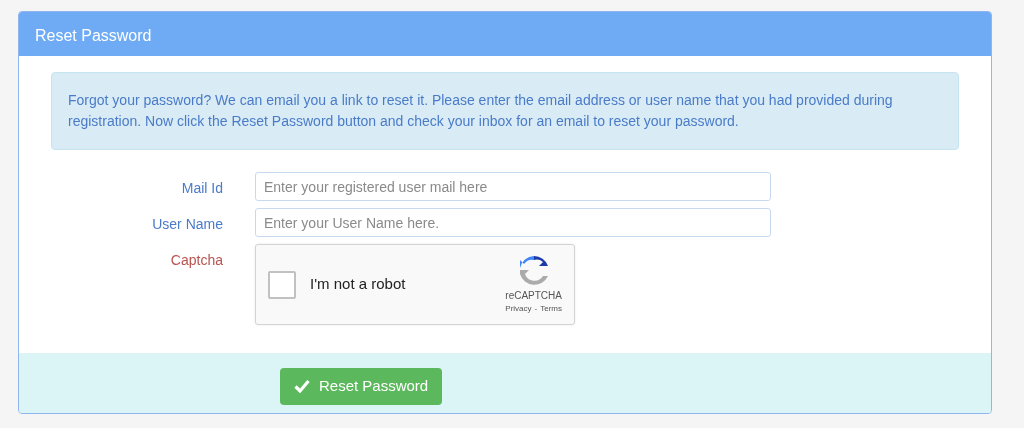  I want to click on input-field: Enter your registered user mail here, so click(513, 186).